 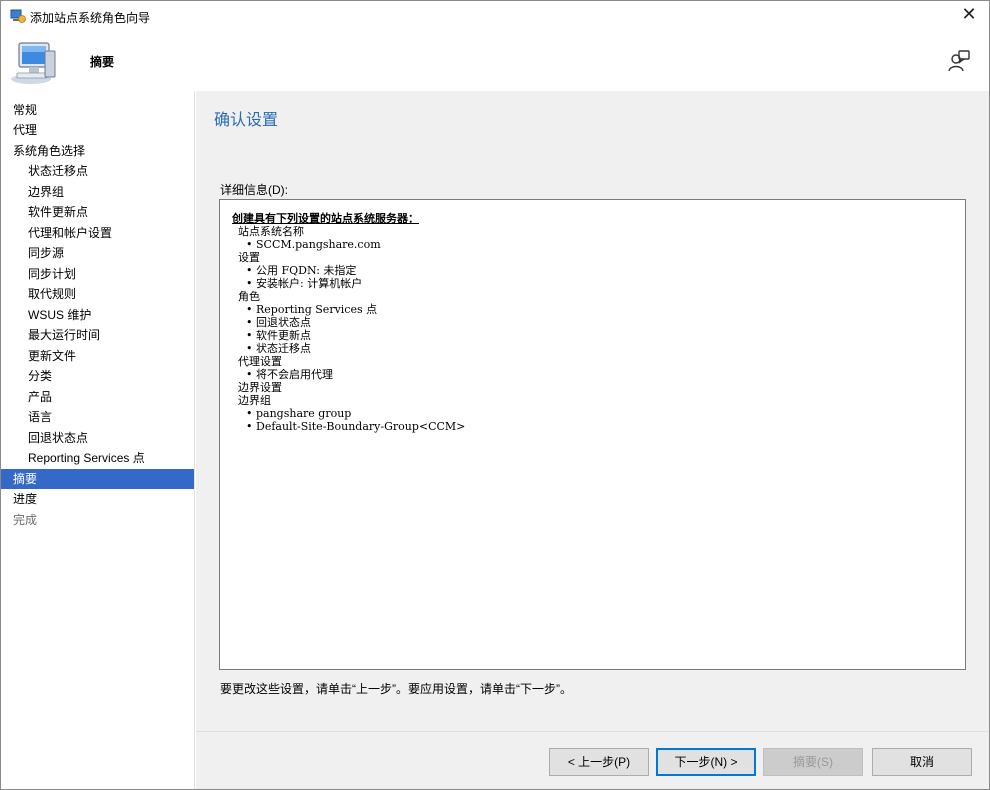 I want to click on detail-line: 将不会启用代理, so click(x=598, y=374).